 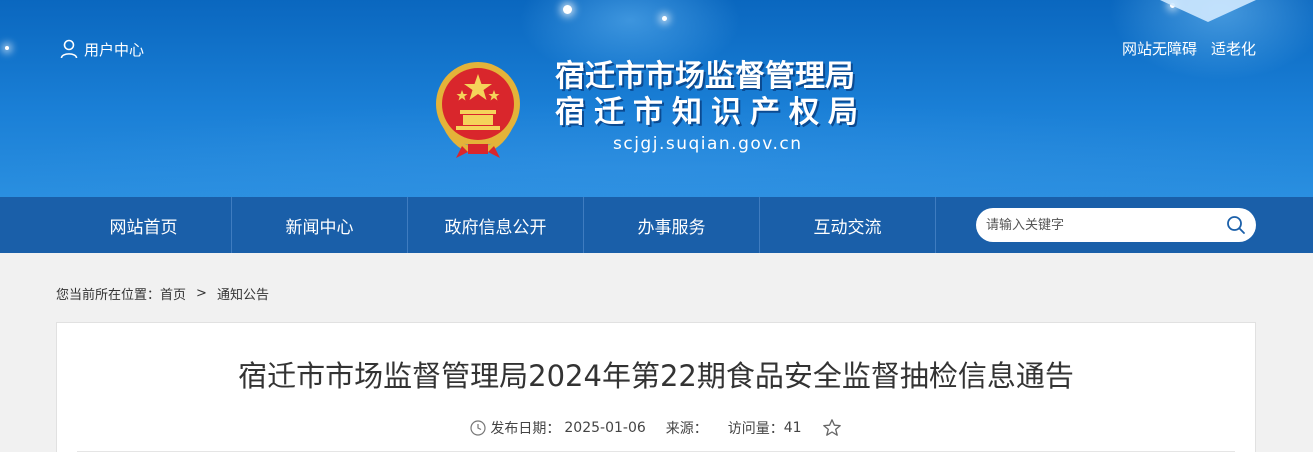 I want to click on site-title: 宿迁市市场监督管理局 宿迁市知识产权局, so click(x=711, y=95).